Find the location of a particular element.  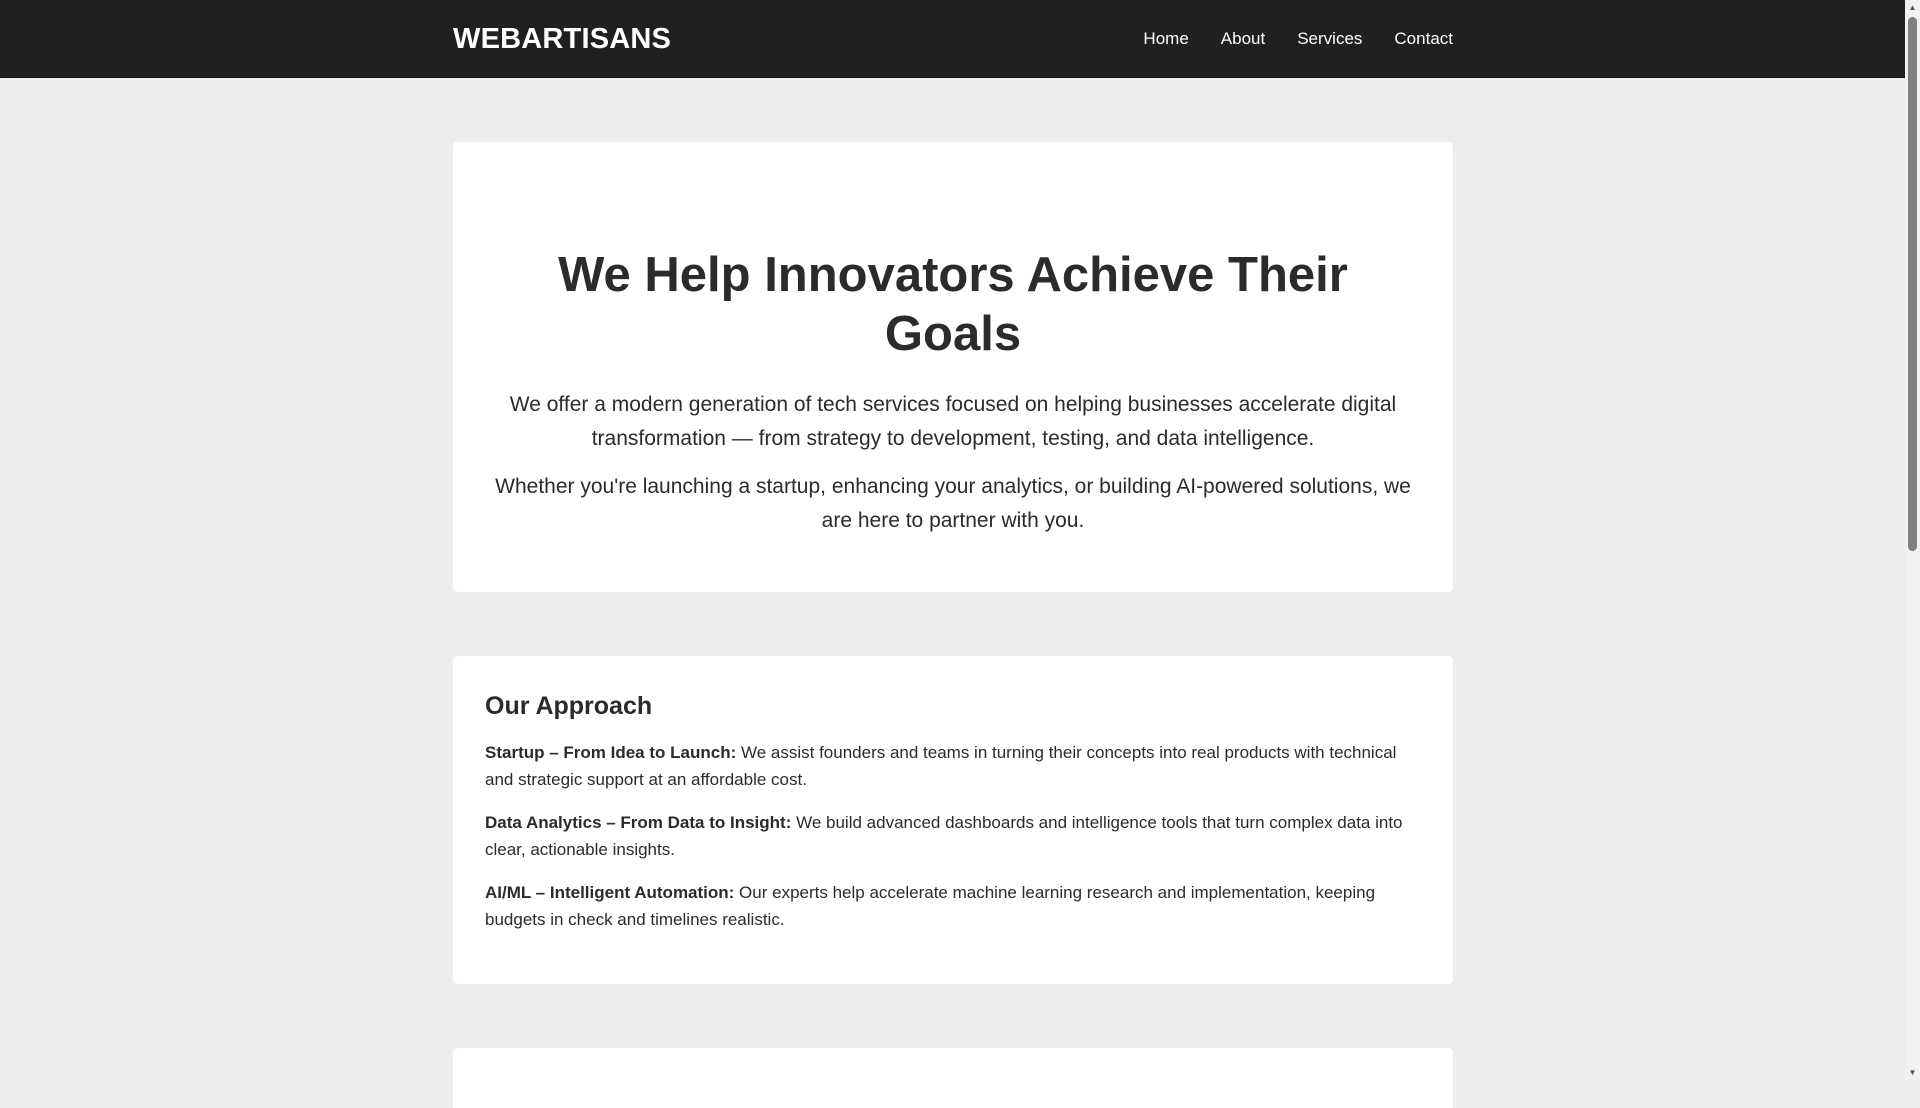

hero-title: We Help Innovators Achieve Their Goals is located at coordinates (953, 304).